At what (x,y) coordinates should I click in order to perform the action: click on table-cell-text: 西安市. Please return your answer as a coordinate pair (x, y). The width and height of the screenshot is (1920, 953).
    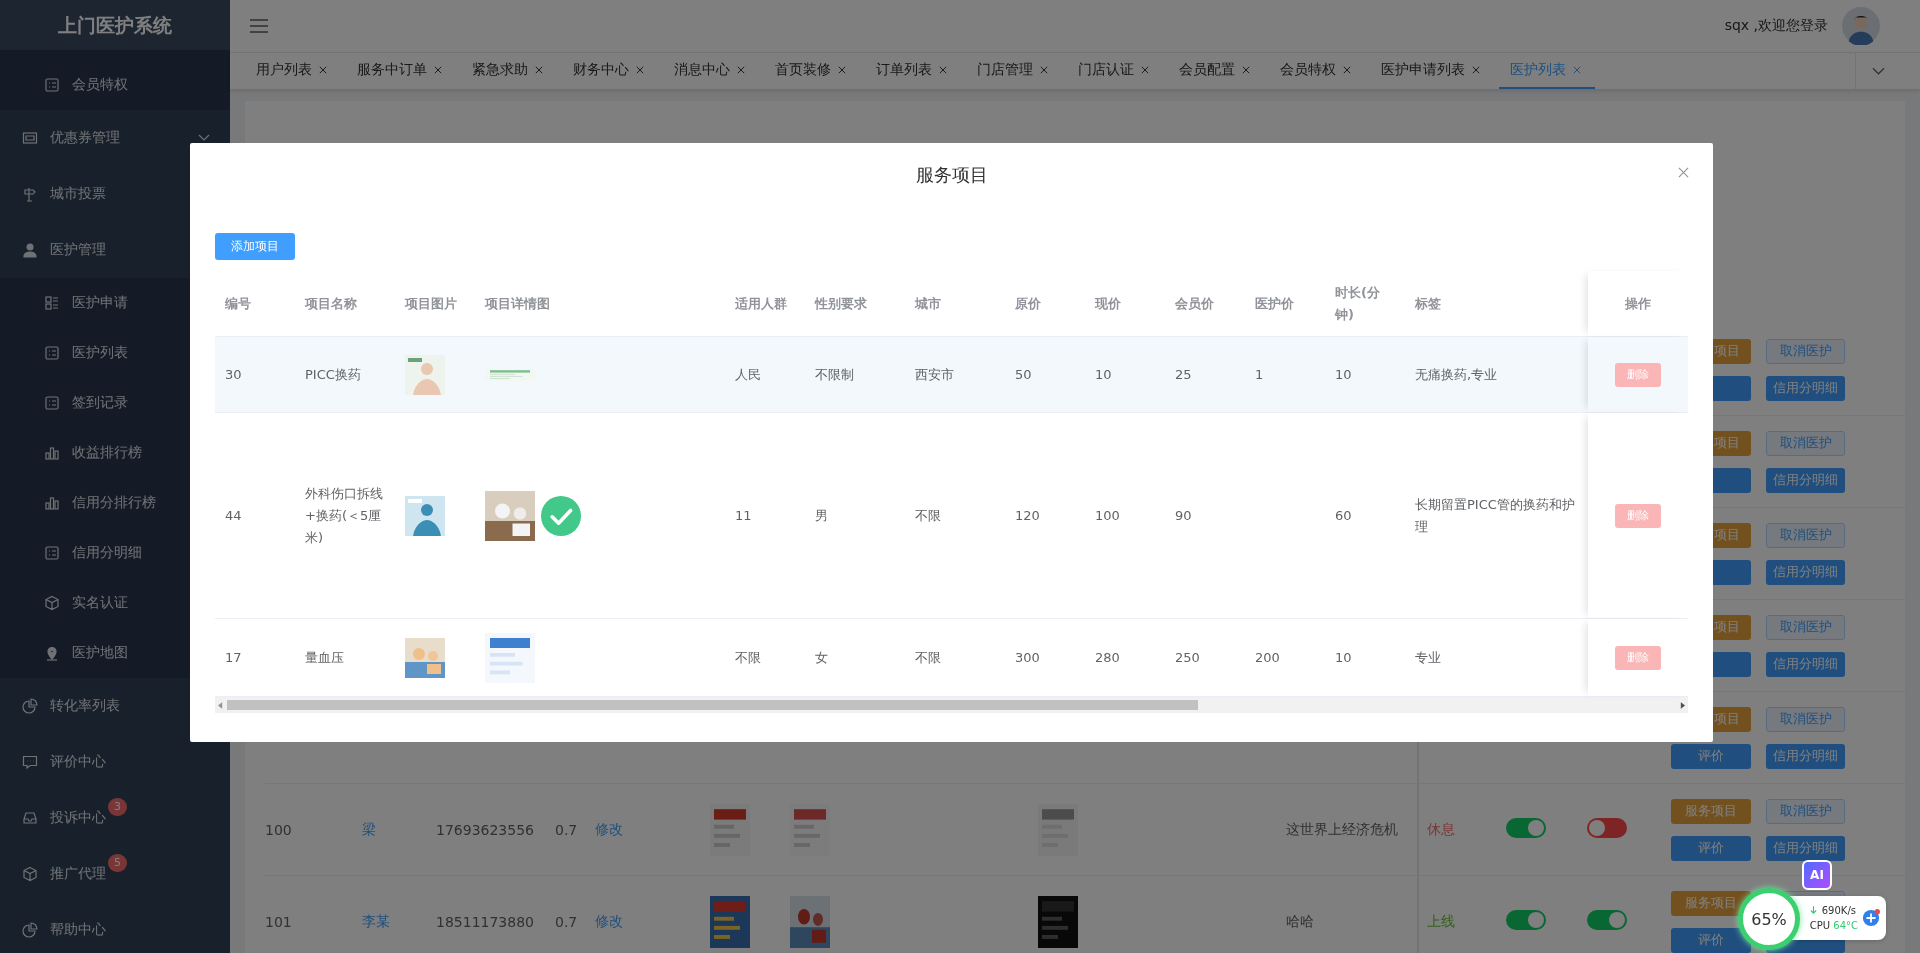
    Looking at the image, I should click on (934, 374).